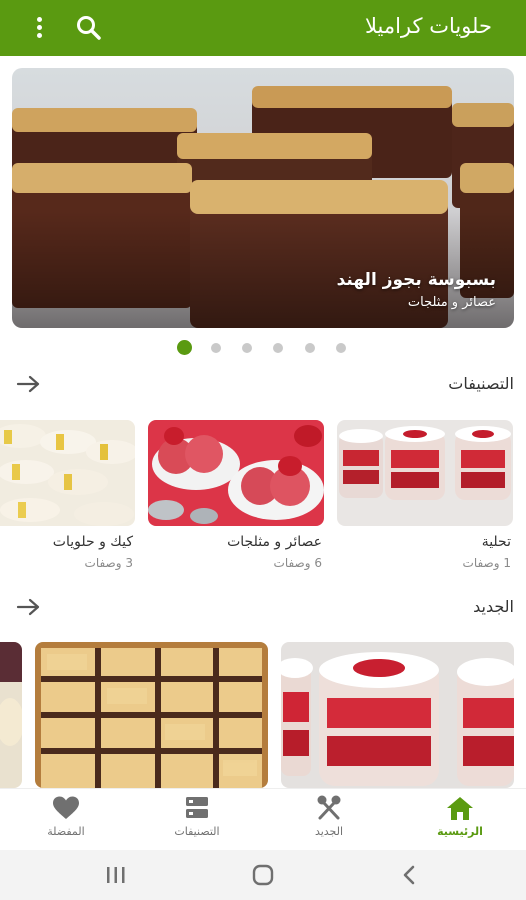 The image size is (526, 900). What do you see at coordinates (274, 542) in the screenshot?
I see `category-name: عصائر و مثلجات` at bounding box center [274, 542].